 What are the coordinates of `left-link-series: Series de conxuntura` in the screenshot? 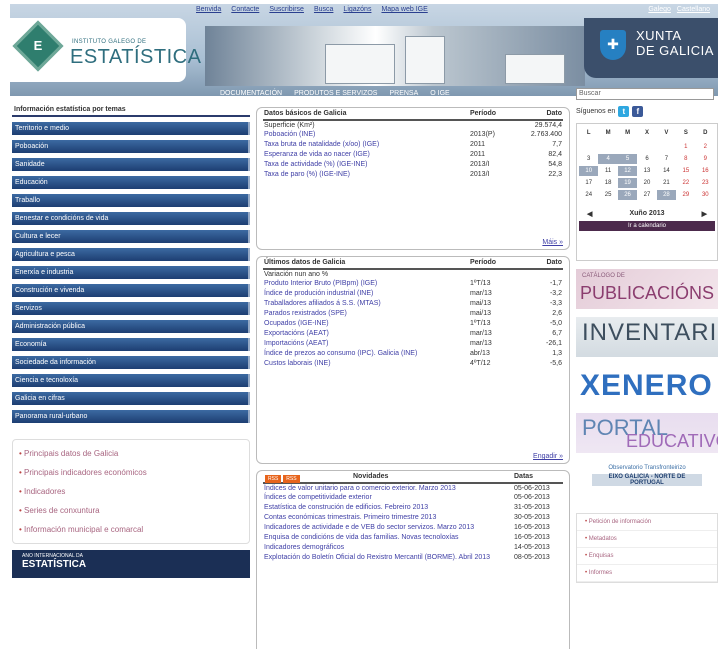 It's located at (131, 510).